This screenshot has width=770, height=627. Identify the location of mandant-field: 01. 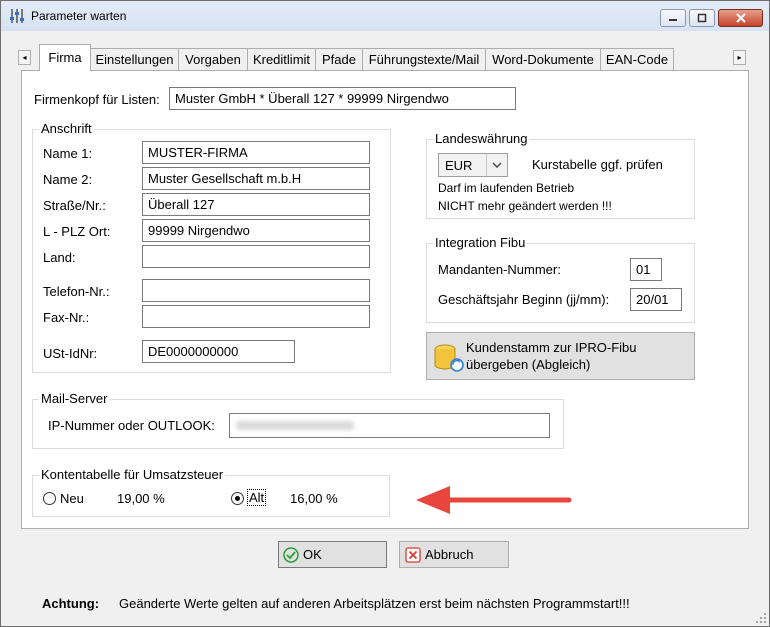
(646, 269).